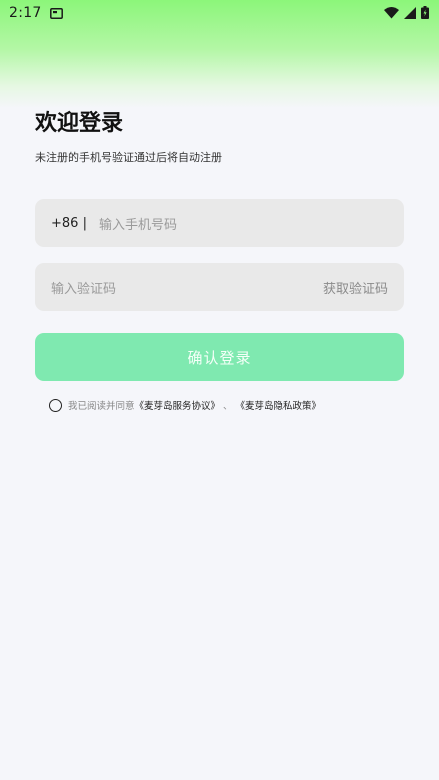  What do you see at coordinates (83, 287) in the screenshot?
I see `verification-code-input: 输入验证码` at bounding box center [83, 287].